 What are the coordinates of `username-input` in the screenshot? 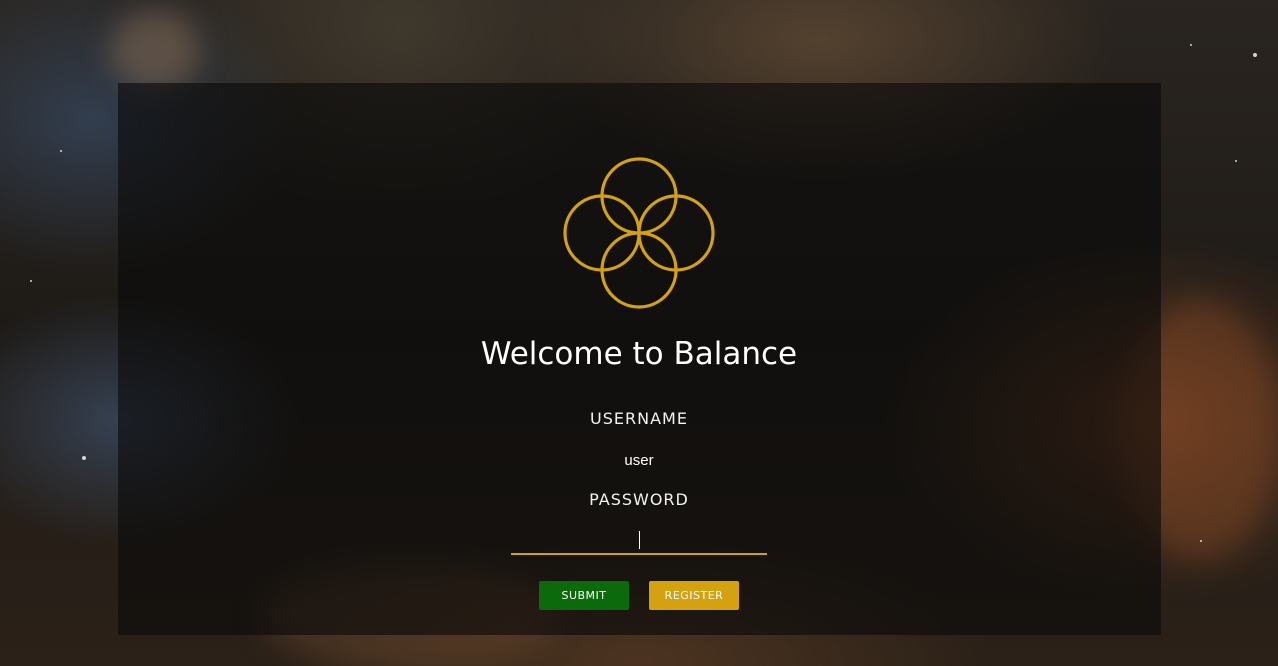 It's located at (639, 460).